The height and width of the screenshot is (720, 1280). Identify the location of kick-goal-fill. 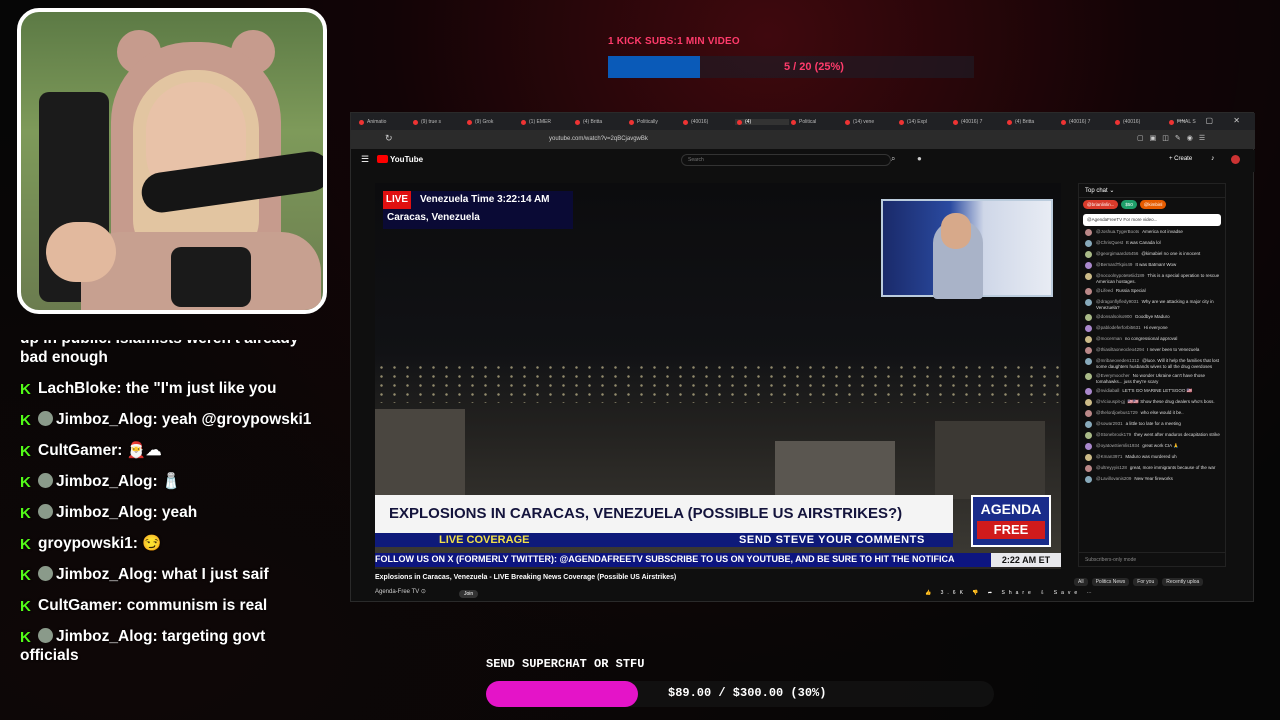
(654, 67).